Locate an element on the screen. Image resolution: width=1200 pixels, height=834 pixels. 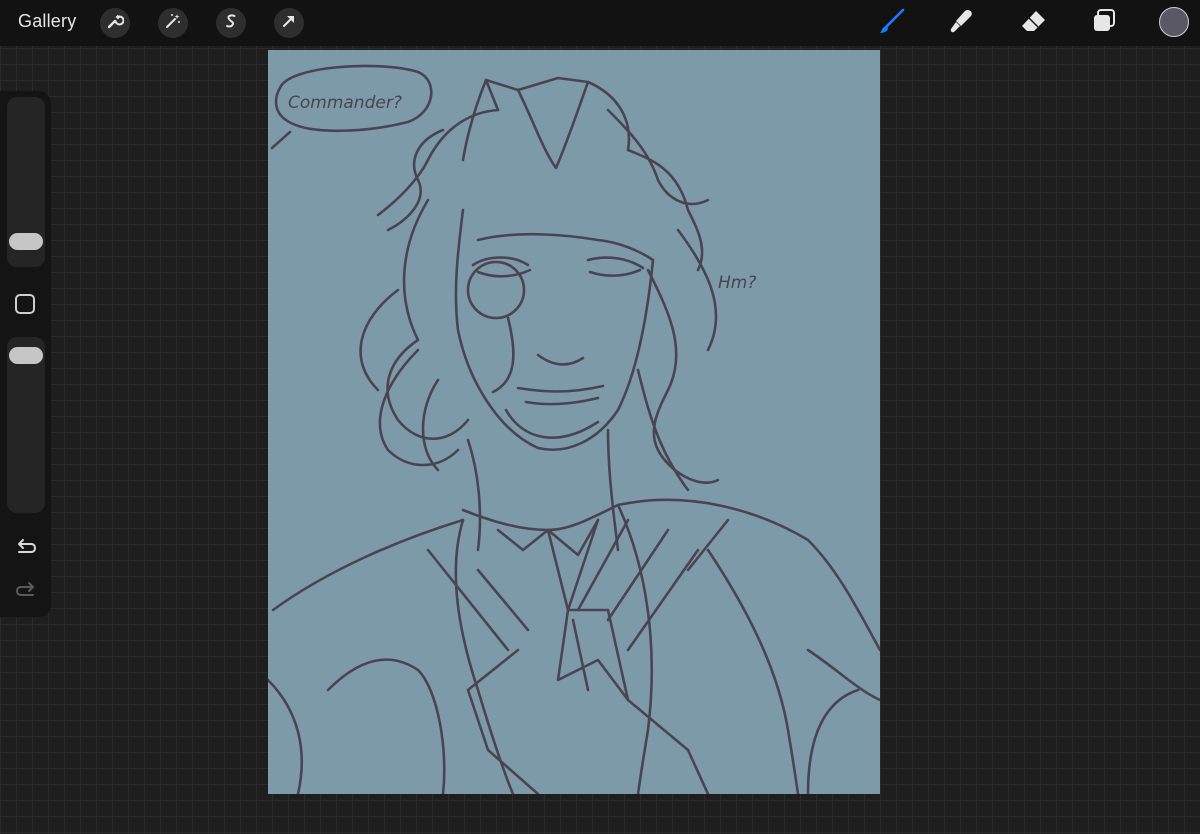
side-note-text: Hm? is located at coordinates (737, 283).